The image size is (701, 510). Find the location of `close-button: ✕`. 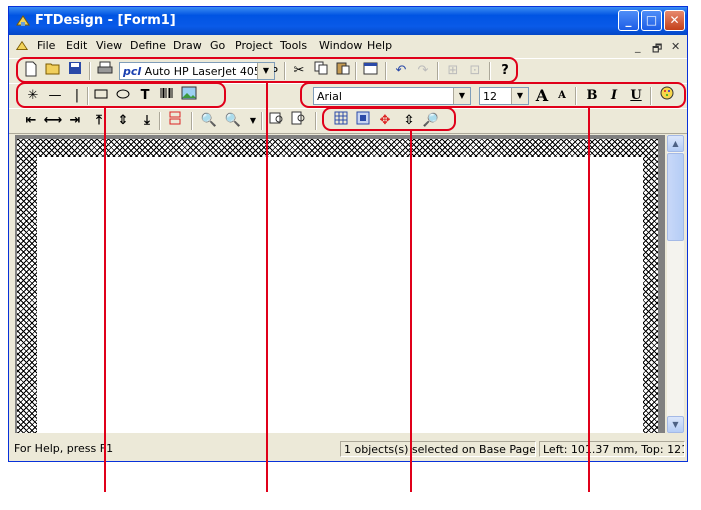

close-button: ✕ is located at coordinates (674, 20).